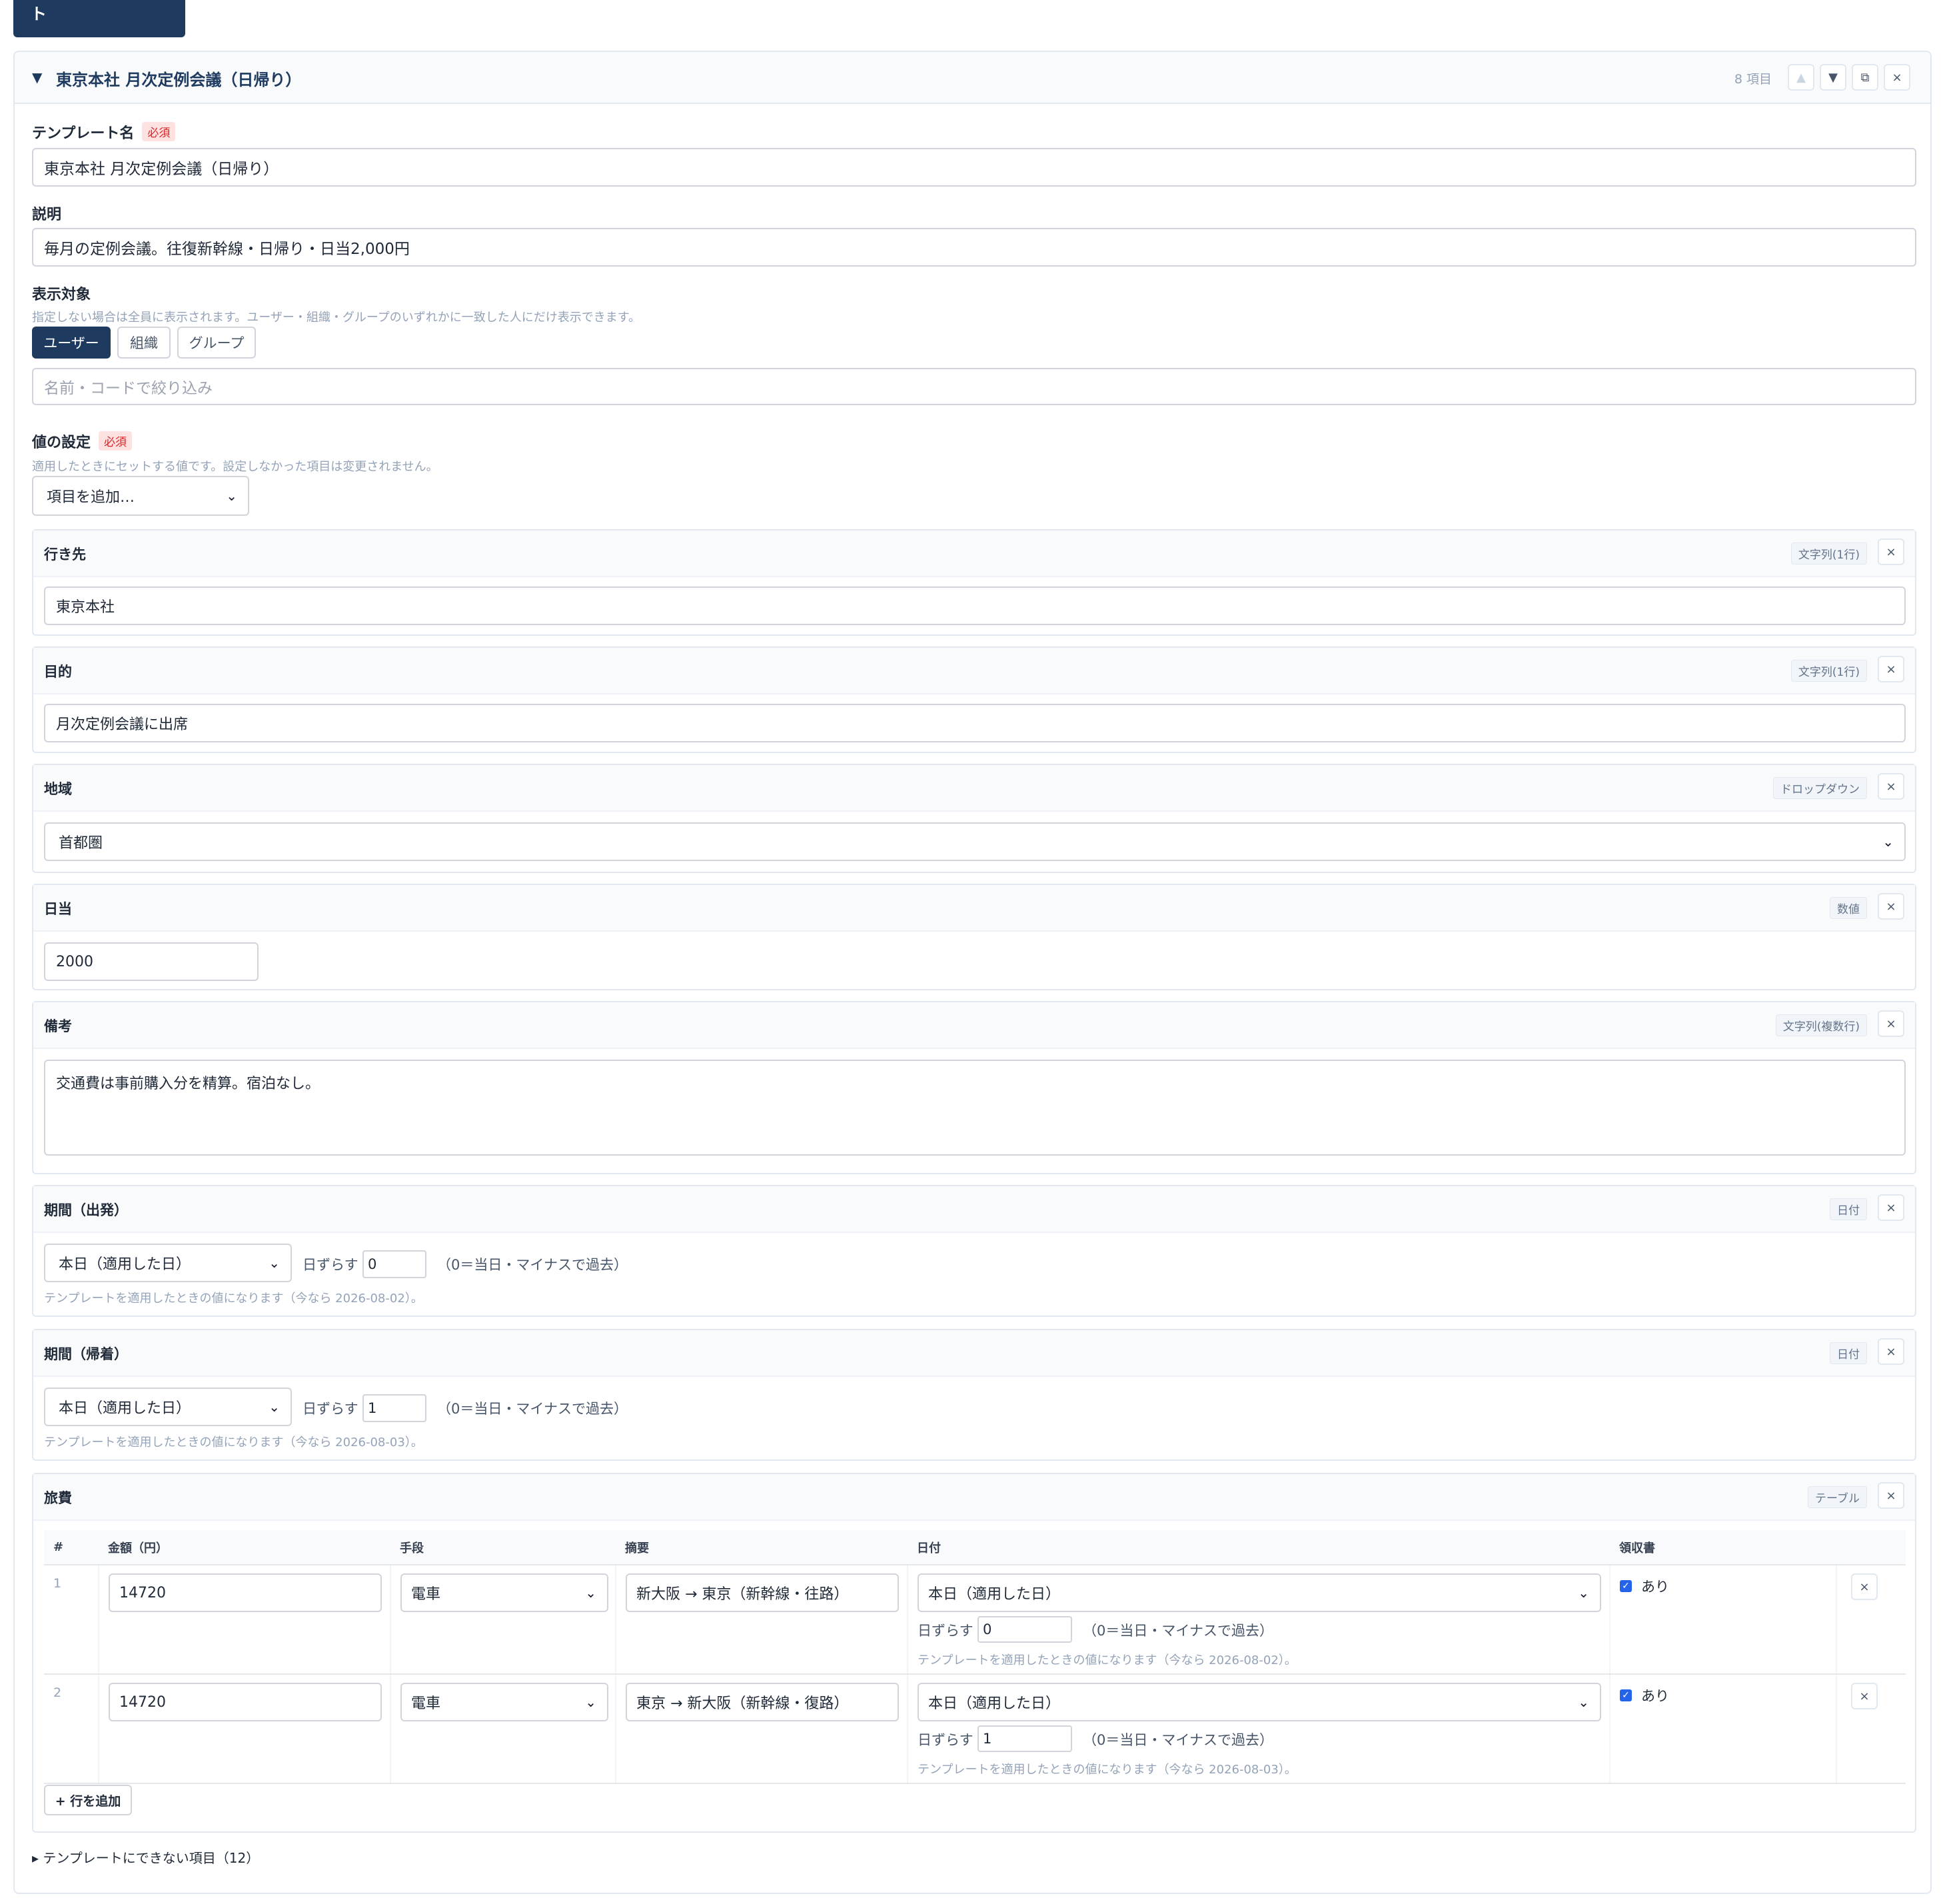  What do you see at coordinates (1107, 1770) in the screenshot?
I see `date-preview: テンプレートを適用したときの値になります（今なら 2026-08-03）。` at bounding box center [1107, 1770].